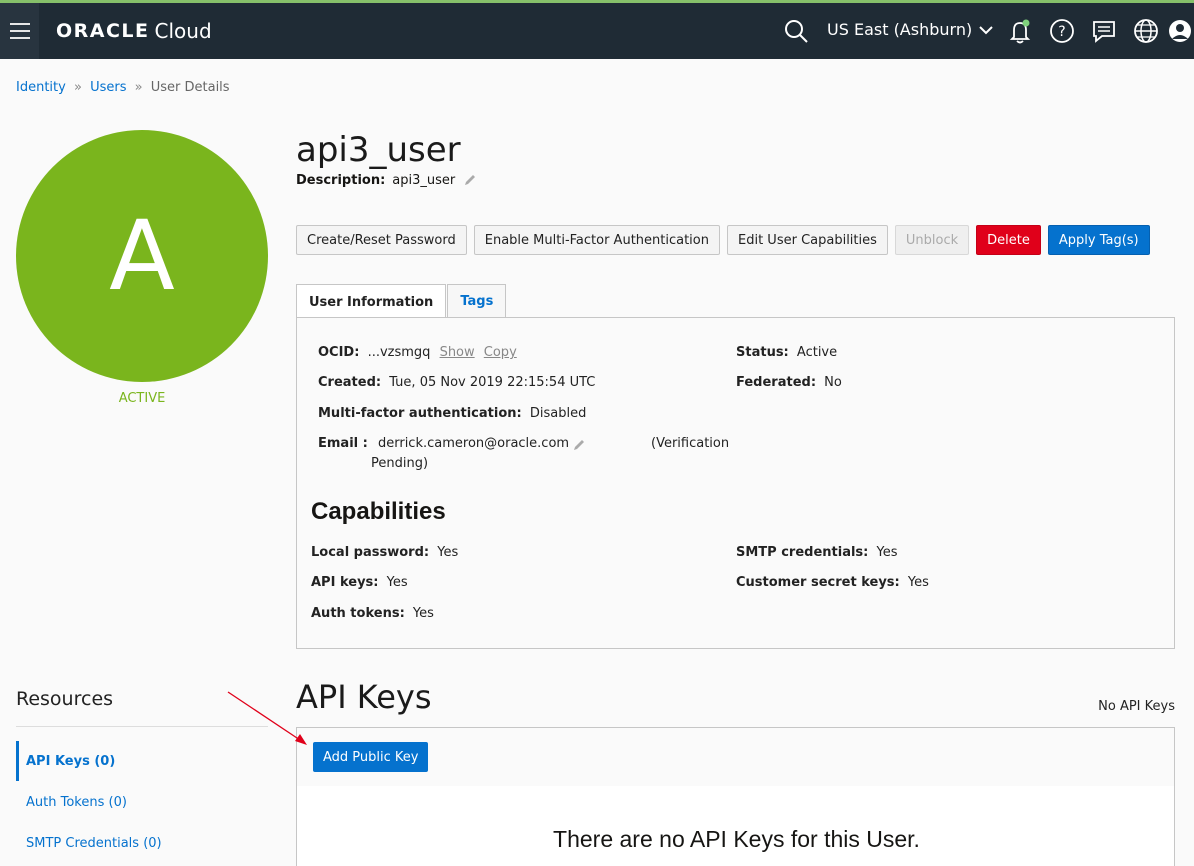 This screenshot has width=1194, height=866. I want to click on api-keys-capability-row: API keys: Yes, so click(359, 582).